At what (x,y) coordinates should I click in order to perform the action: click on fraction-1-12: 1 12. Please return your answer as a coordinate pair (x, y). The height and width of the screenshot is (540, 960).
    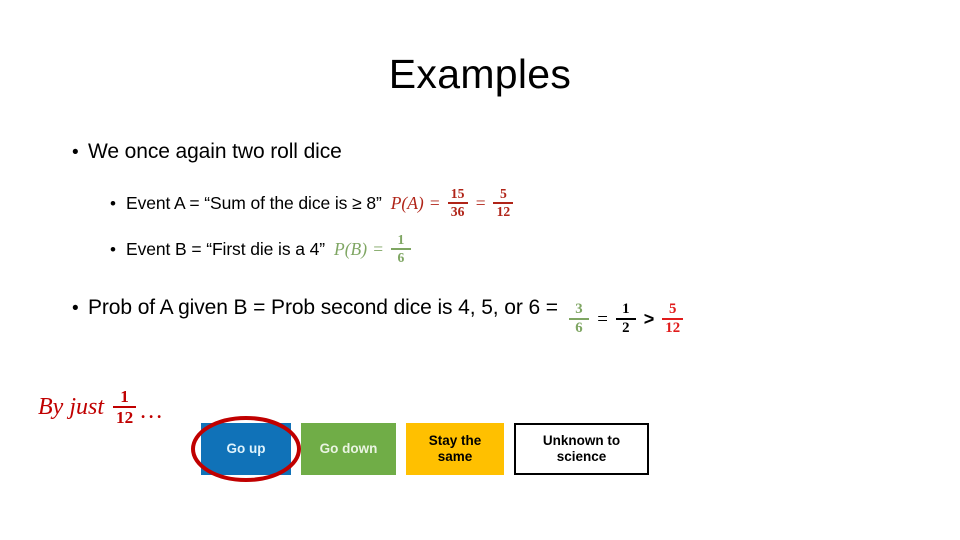
    Looking at the image, I should click on (125, 407).